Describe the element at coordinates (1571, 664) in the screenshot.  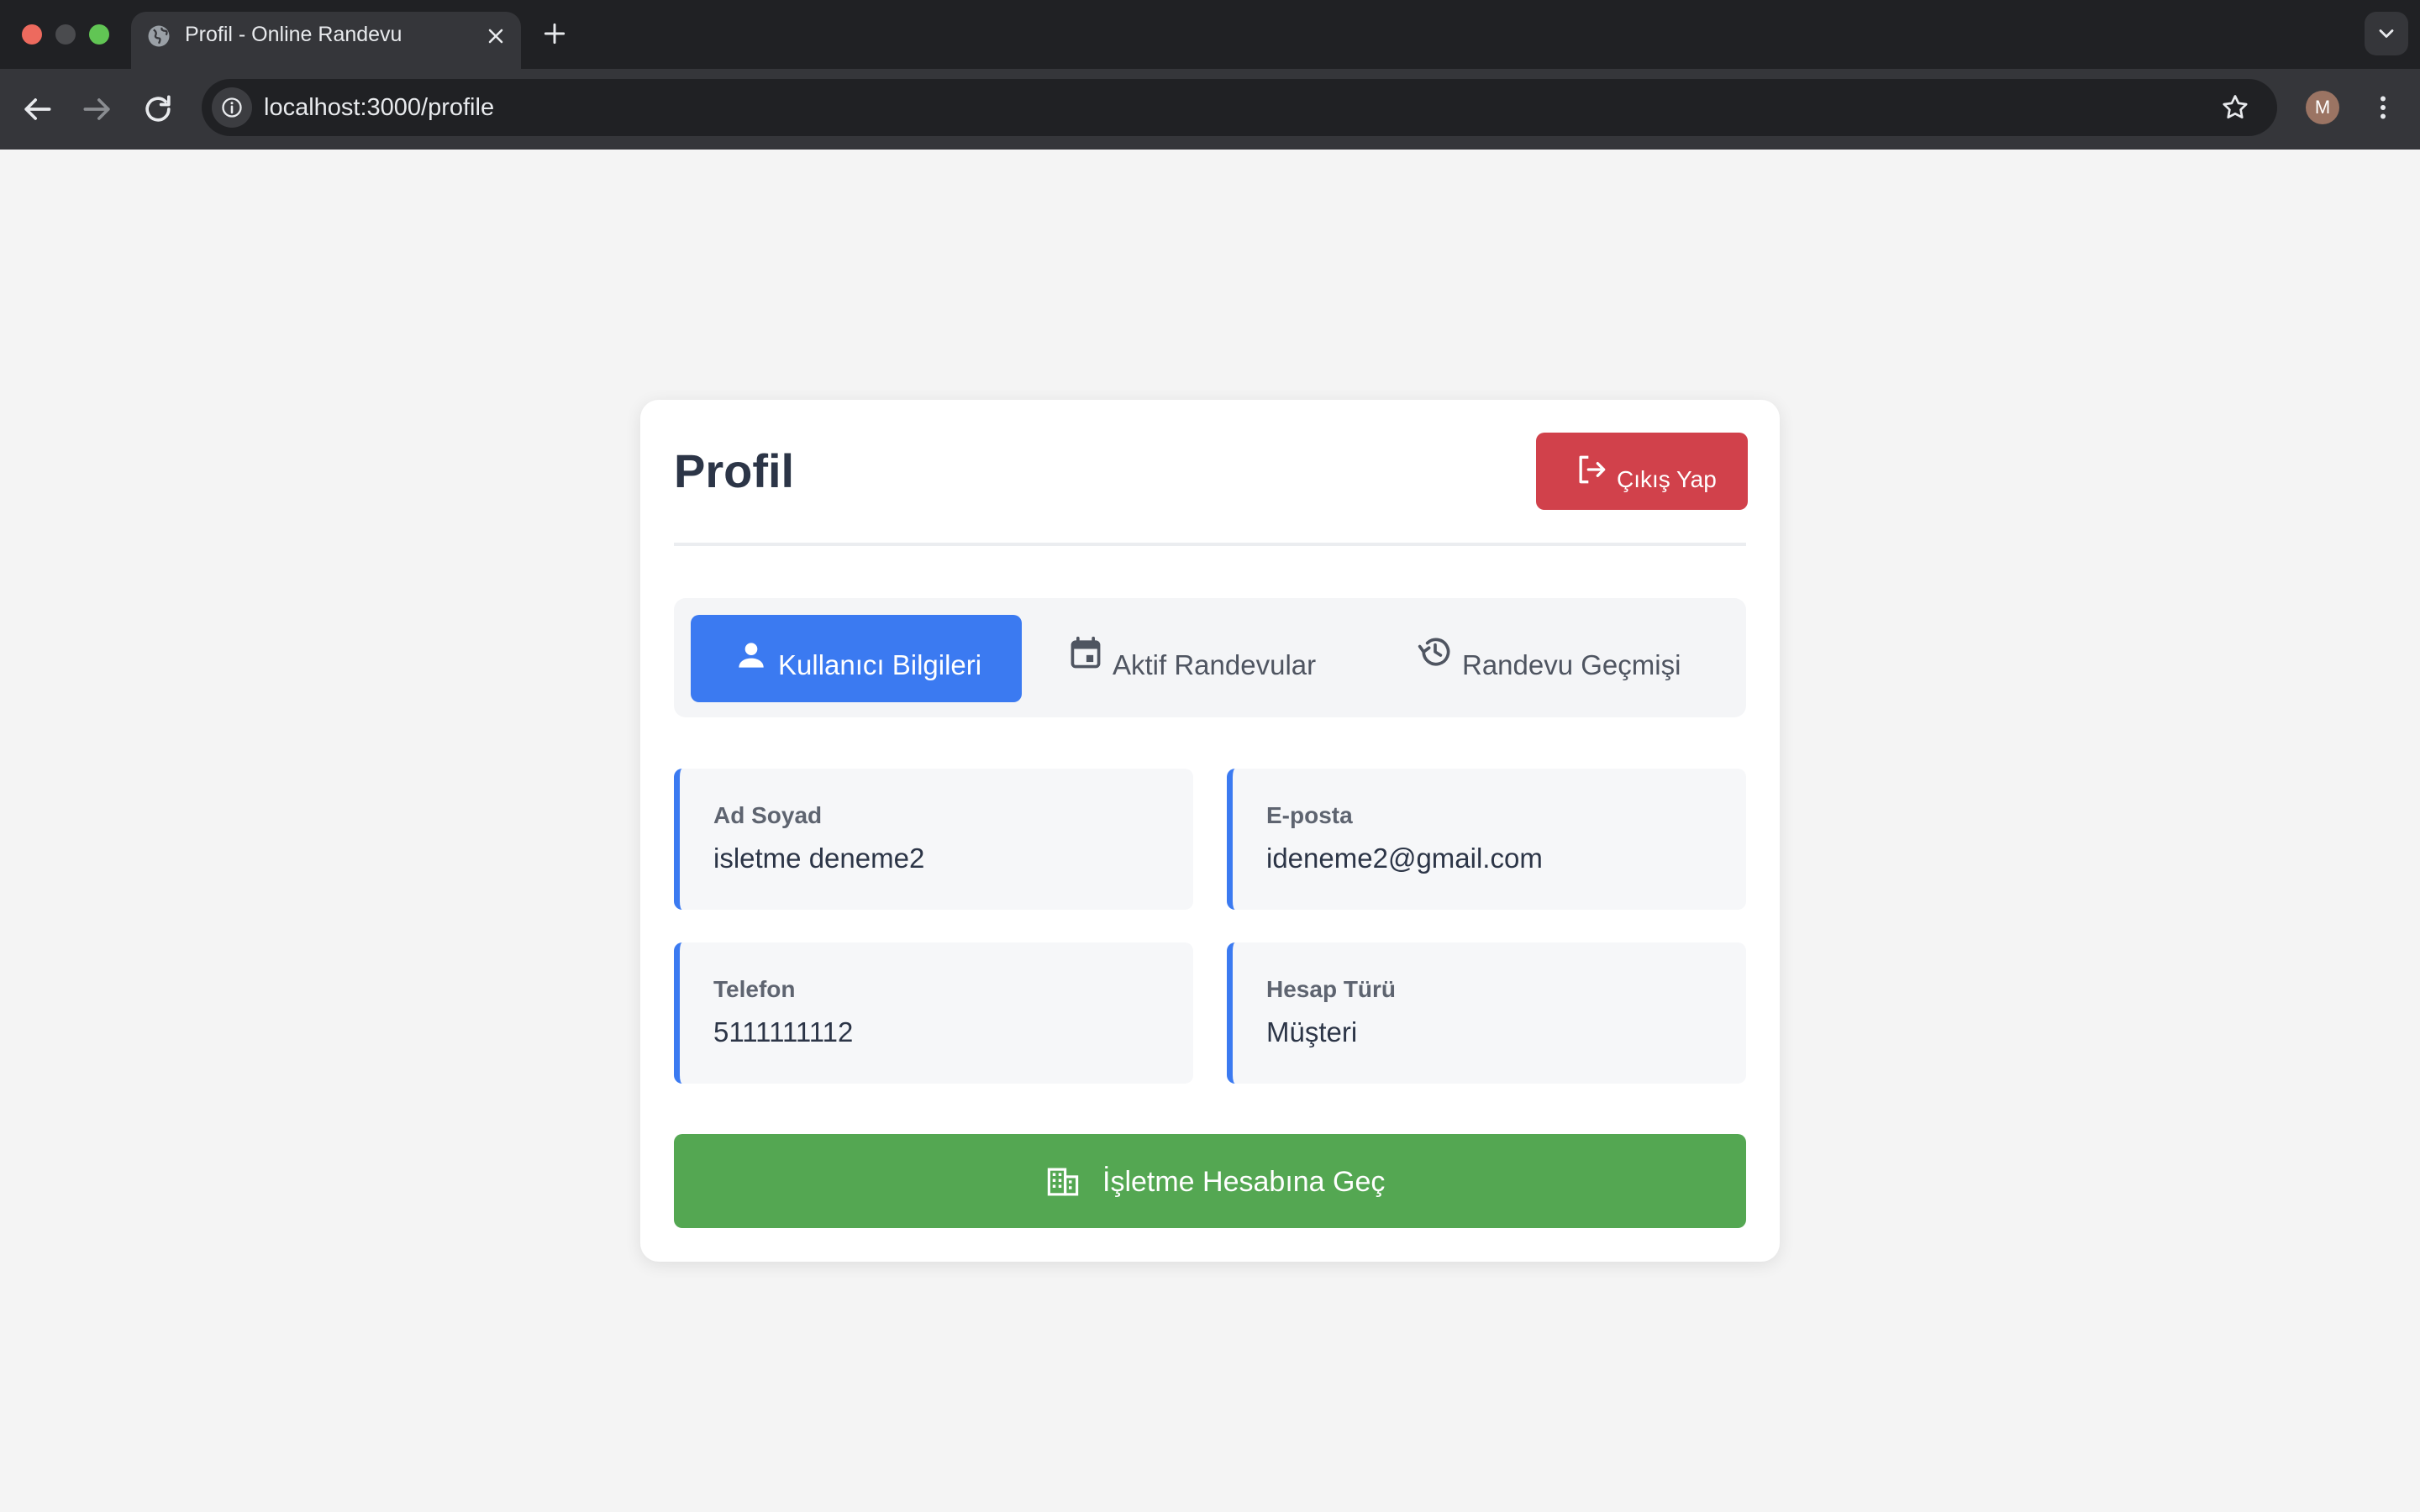
I see `tab-appointment-history-label: Randevu Geçmişi` at that location.